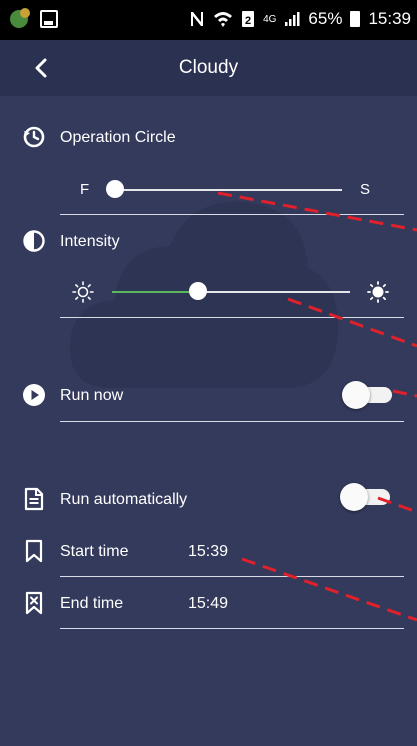 This screenshot has width=417, height=746. I want to click on nfc-icon, so click(197, 19).